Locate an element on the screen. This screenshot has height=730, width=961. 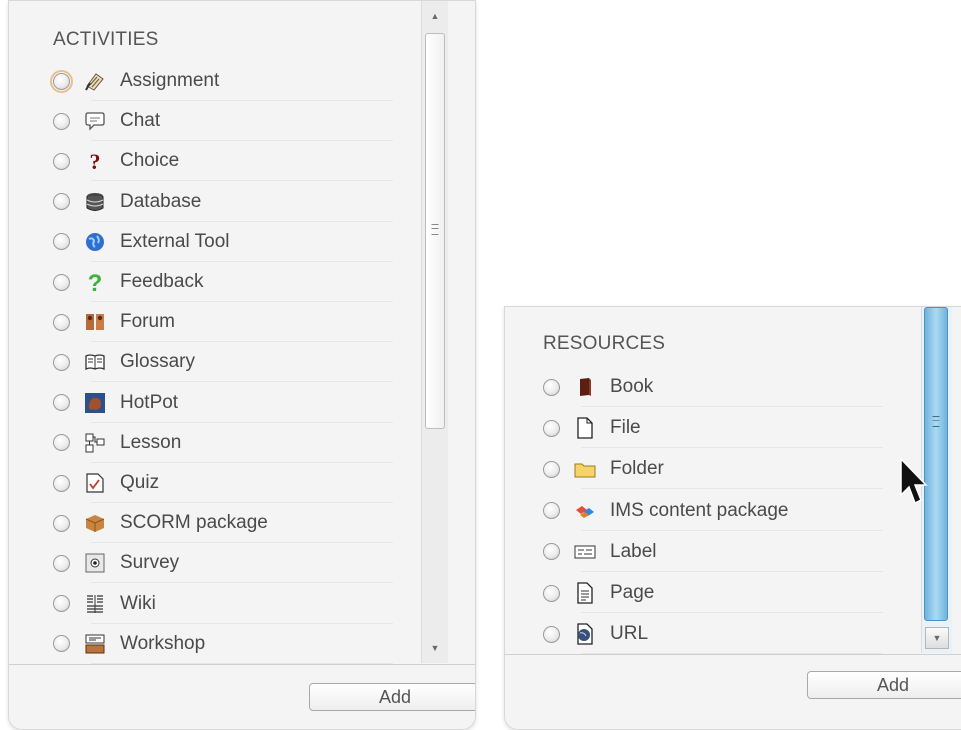
item-label: URL is located at coordinates (629, 634).